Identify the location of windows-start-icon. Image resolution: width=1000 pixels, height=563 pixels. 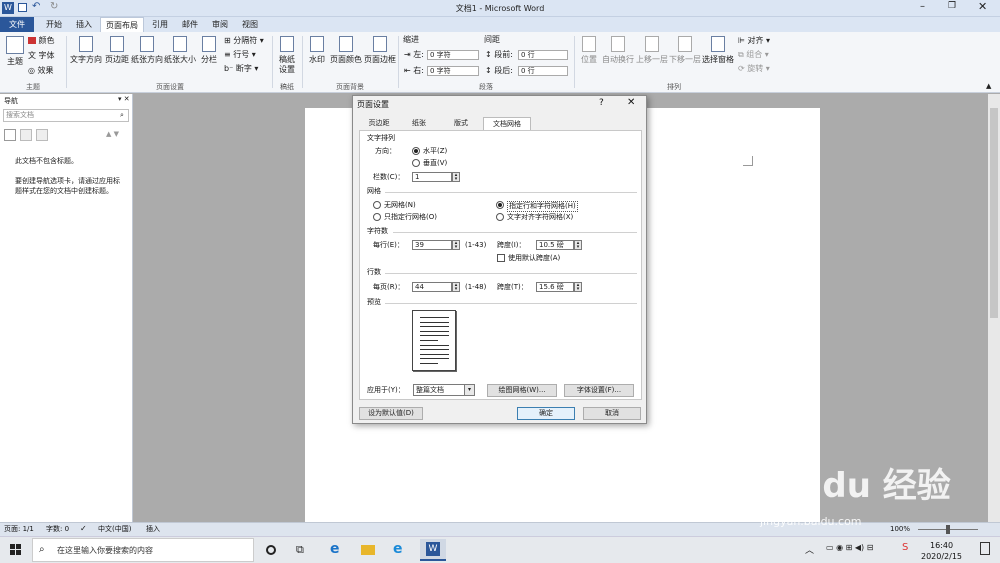
(15, 549).